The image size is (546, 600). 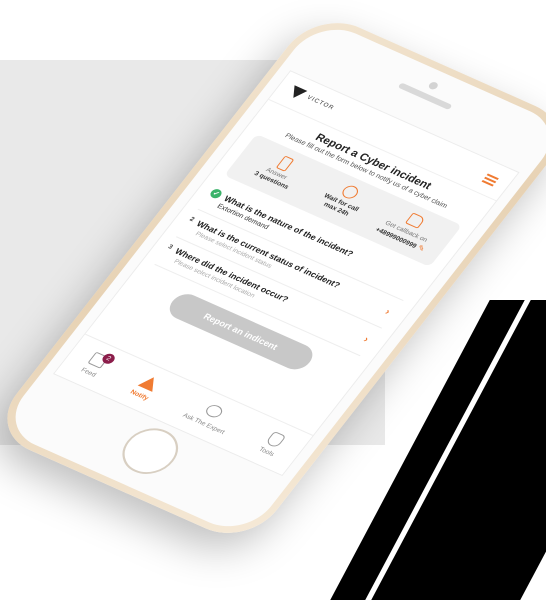 What do you see at coordinates (320, 103) in the screenshot?
I see `logo-text: VICTOR` at bounding box center [320, 103].